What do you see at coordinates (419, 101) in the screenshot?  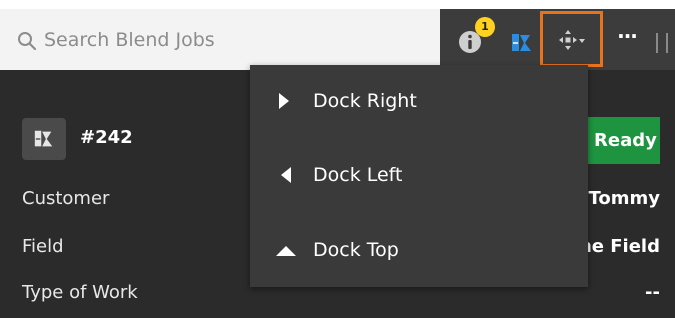 I see `menu-item-dock-right: Dock Right` at bounding box center [419, 101].